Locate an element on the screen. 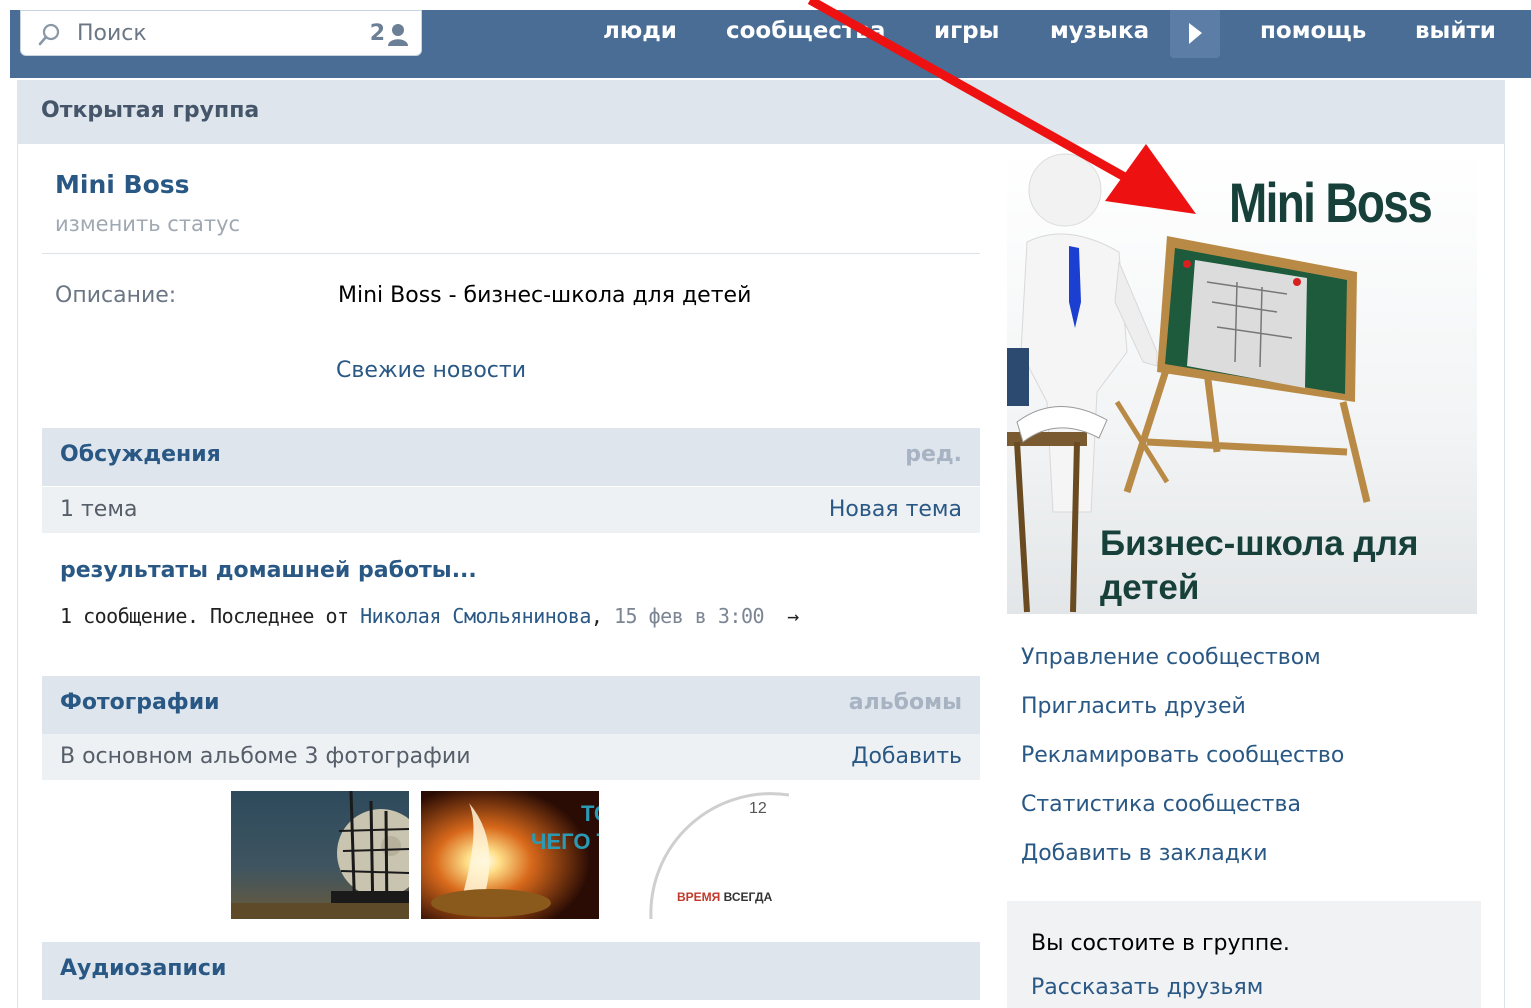  banner-subtitle-line2: детей is located at coordinates (1150, 587).